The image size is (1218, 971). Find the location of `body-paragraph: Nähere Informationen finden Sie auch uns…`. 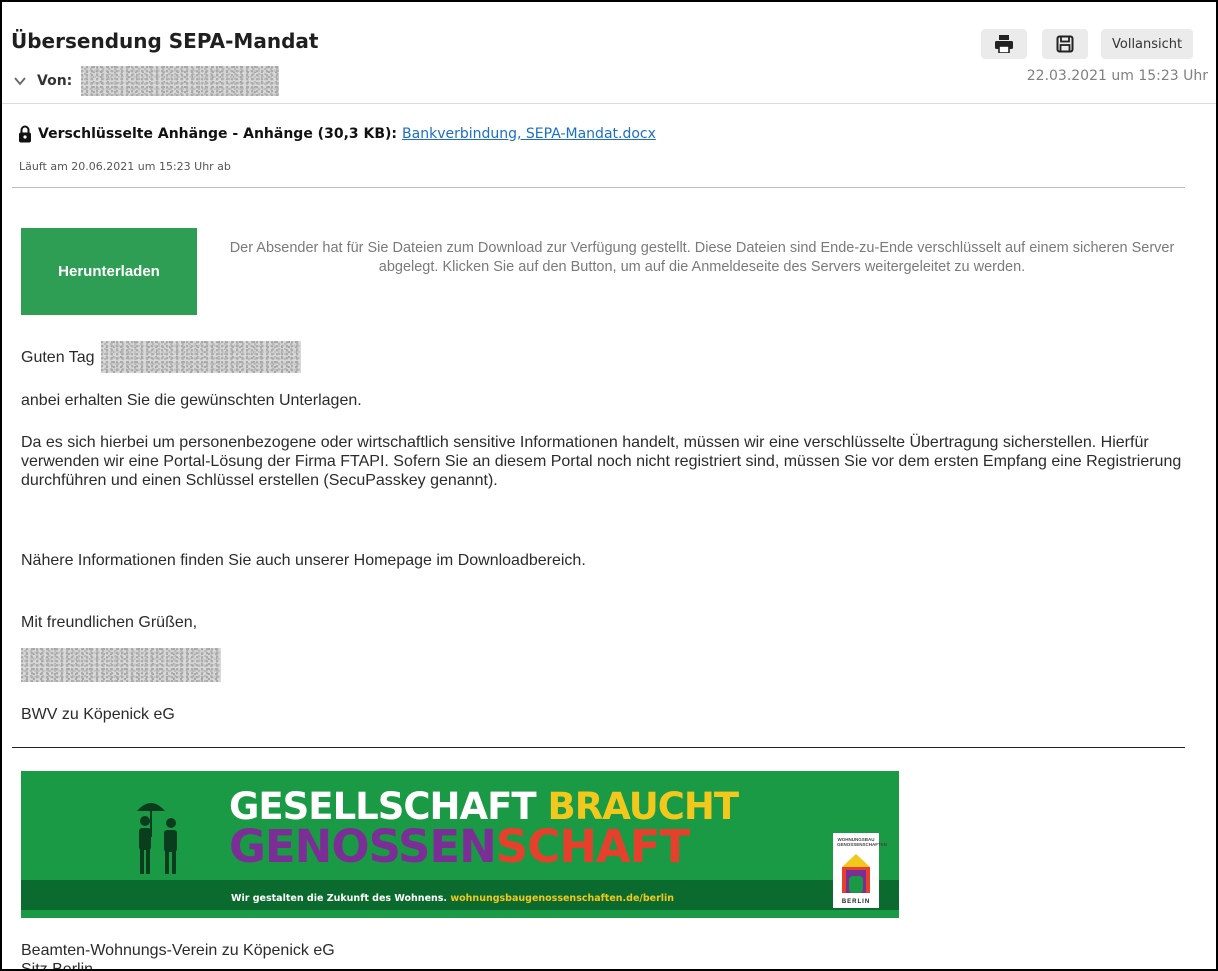

body-paragraph: Nähere Informationen finden Sie auch uns… is located at coordinates (303, 560).